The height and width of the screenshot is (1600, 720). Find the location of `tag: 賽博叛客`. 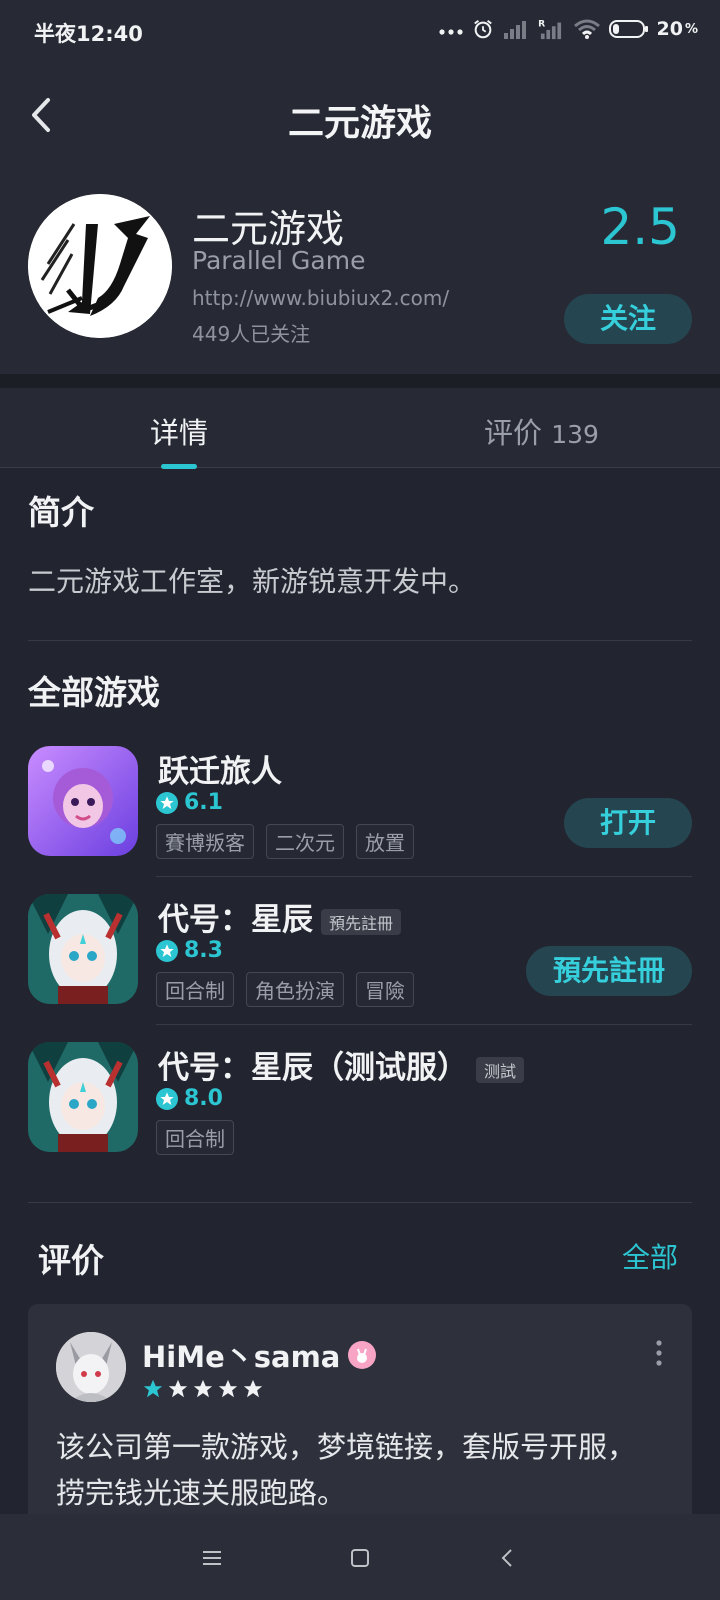

tag: 賽博叛客 is located at coordinates (205, 841).